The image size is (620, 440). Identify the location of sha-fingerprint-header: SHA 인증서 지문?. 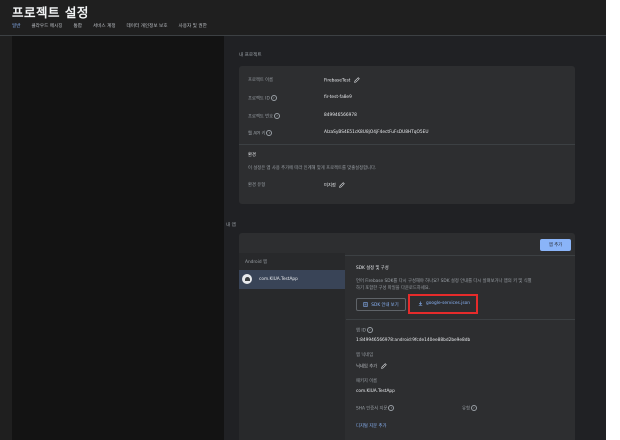
(375, 408).